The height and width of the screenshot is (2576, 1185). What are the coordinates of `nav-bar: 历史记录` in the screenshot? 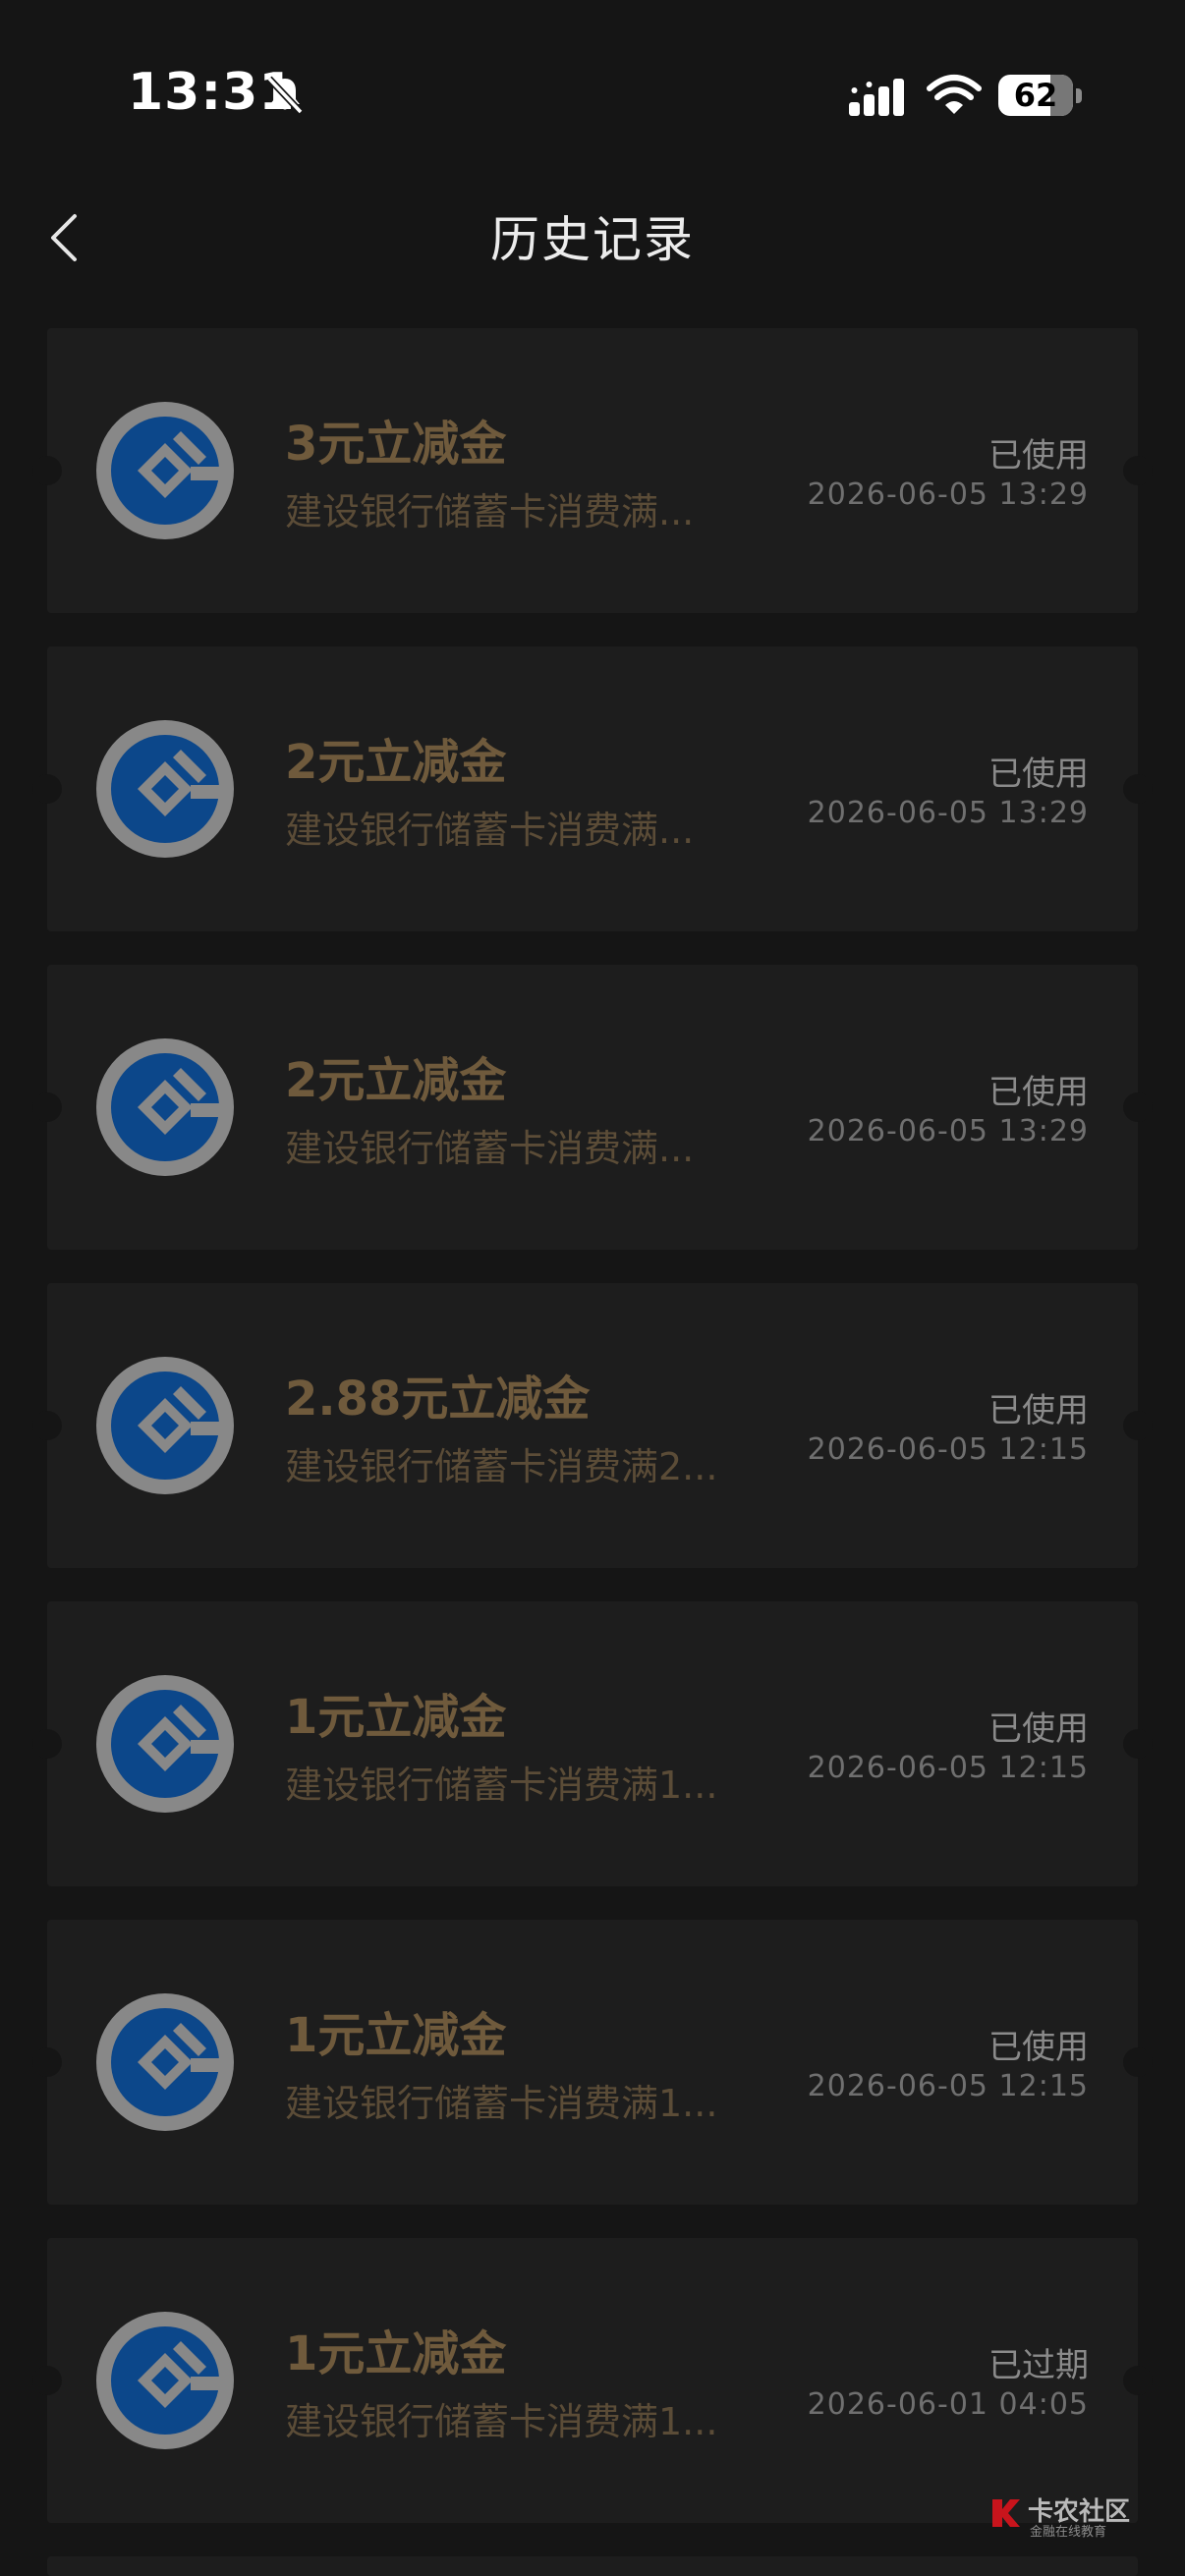 It's located at (592, 255).